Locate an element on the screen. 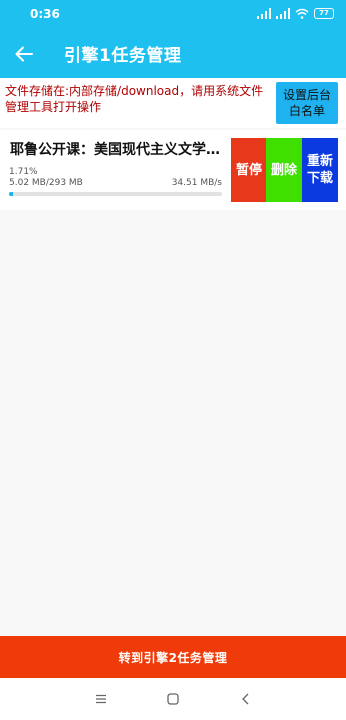 This screenshot has height=720, width=346. task-speed: 34.51 MB/s is located at coordinates (196, 183).